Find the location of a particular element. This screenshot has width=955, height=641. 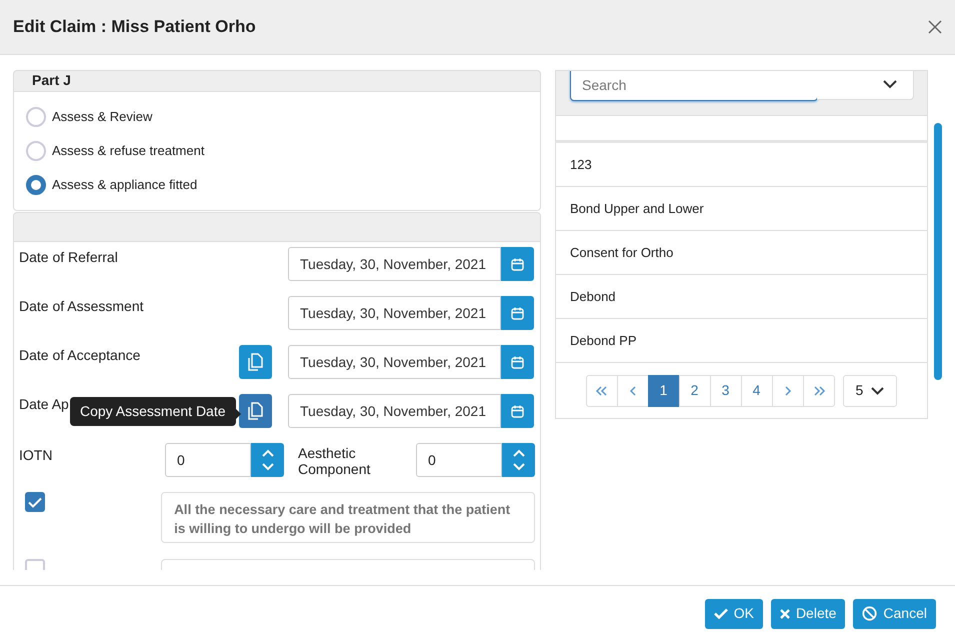

previous-page-button is located at coordinates (632, 390).